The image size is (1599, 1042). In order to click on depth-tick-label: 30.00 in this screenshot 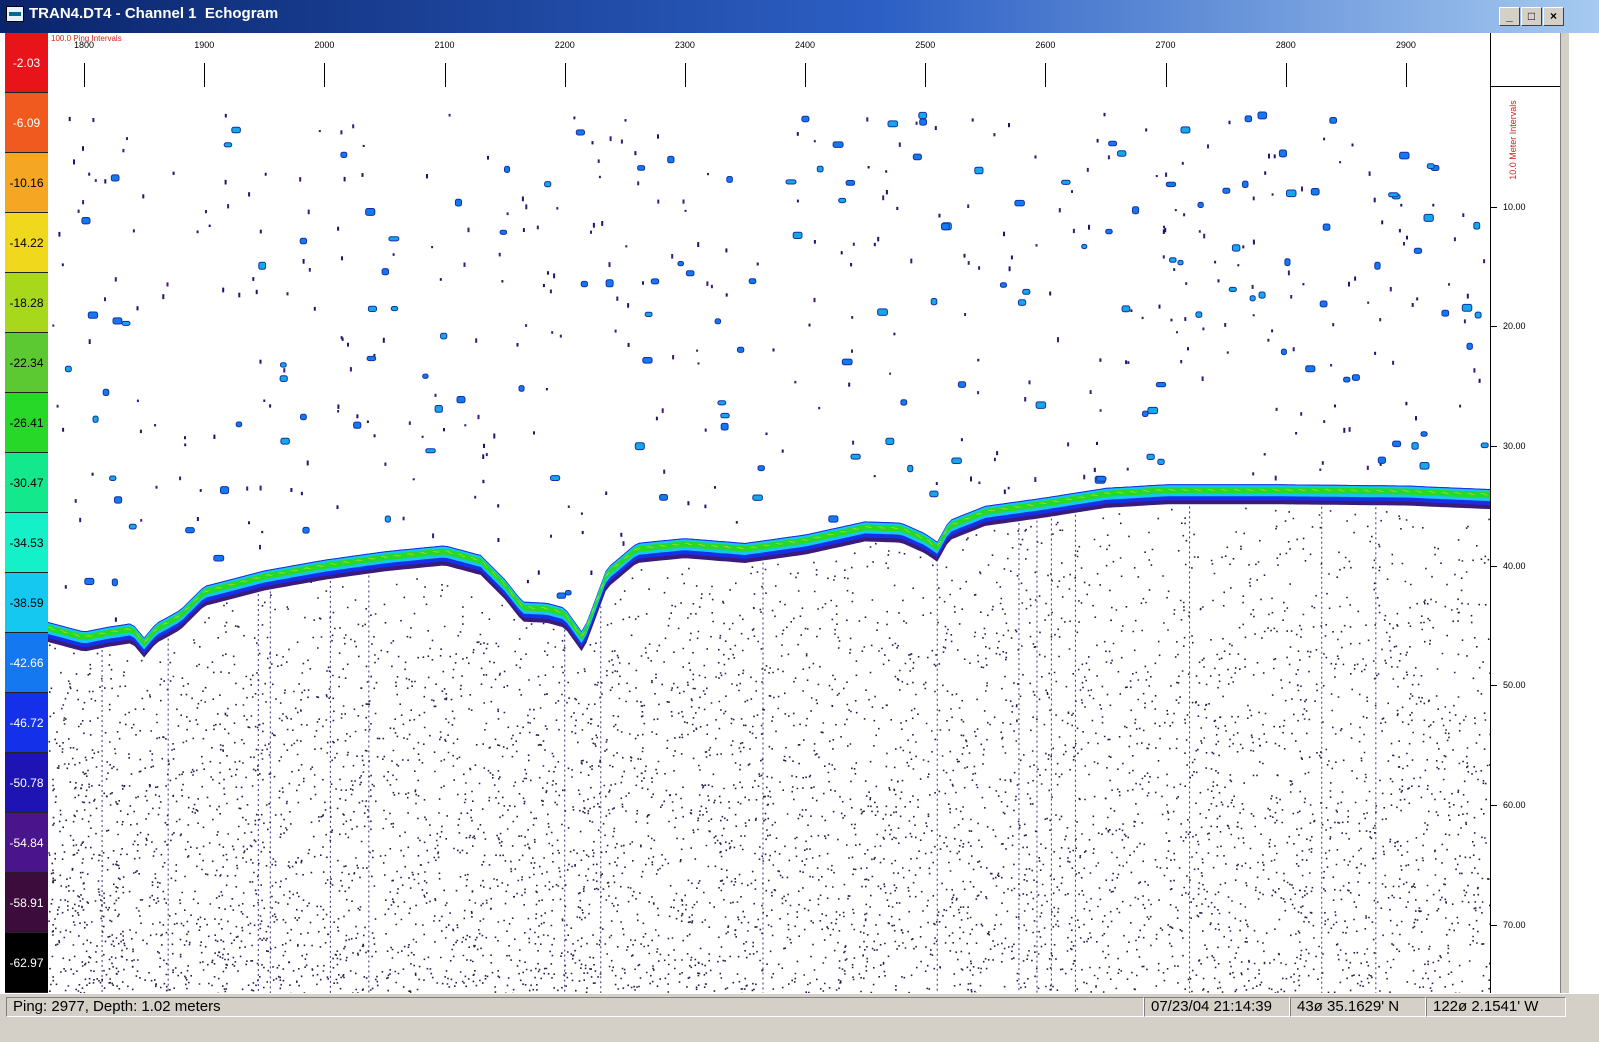, I will do `click(1514, 446)`.